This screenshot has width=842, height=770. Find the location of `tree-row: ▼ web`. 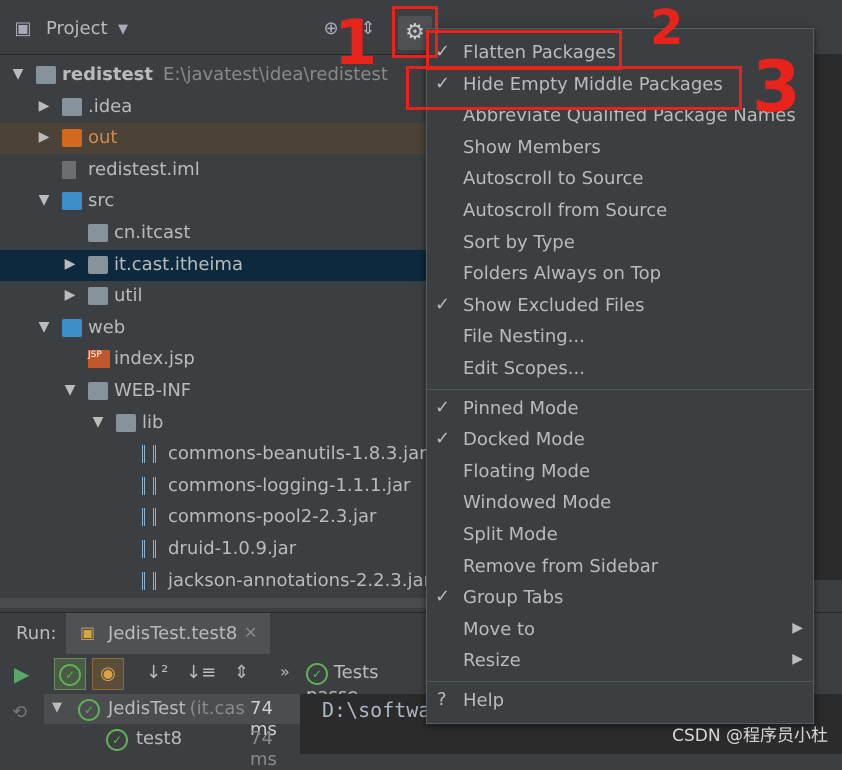

tree-row: ▼ web is located at coordinates (213, 328).